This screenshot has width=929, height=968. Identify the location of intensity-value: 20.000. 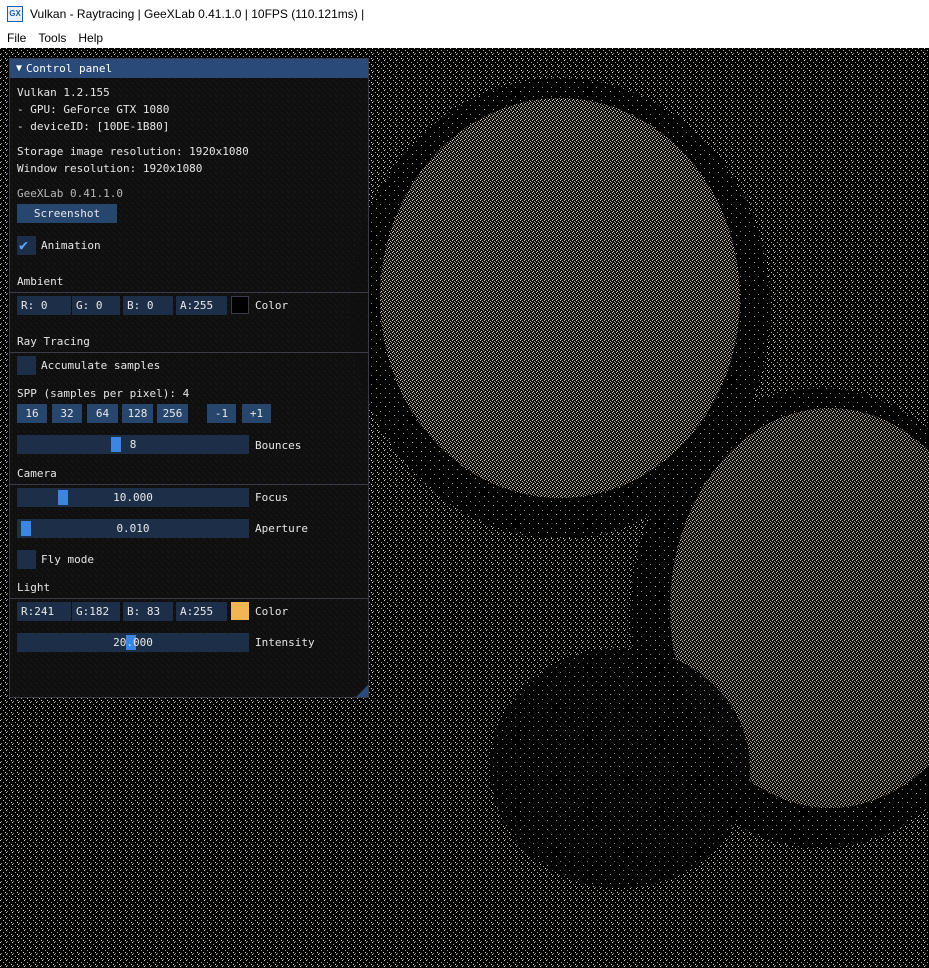
(133, 642).